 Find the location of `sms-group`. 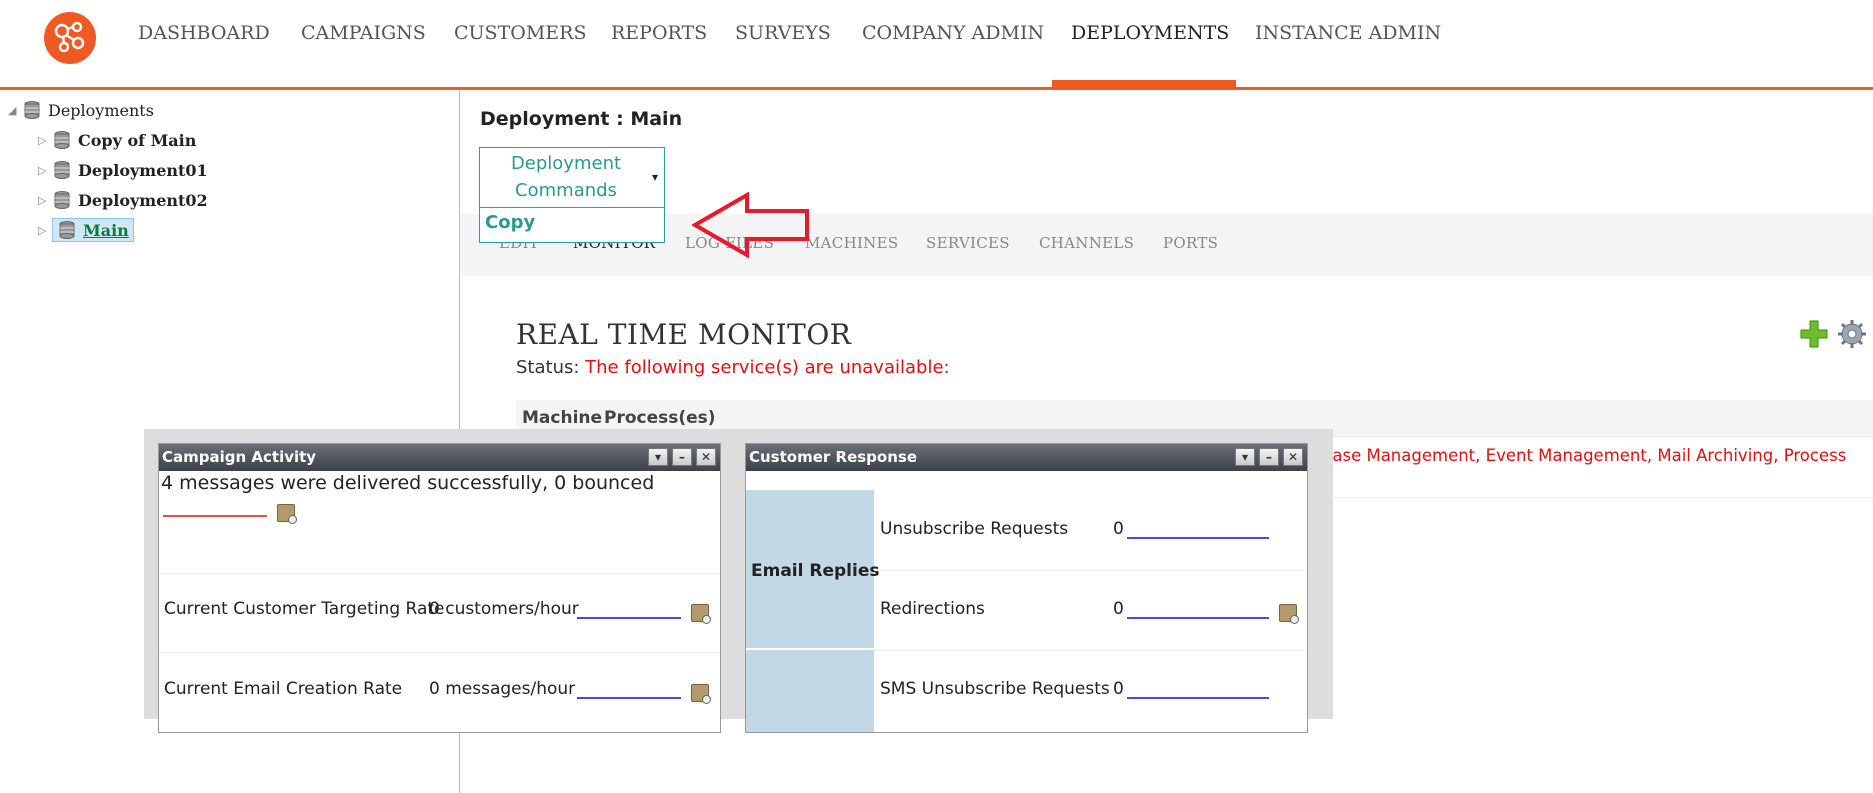

sms-group is located at coordinates (810, 691).